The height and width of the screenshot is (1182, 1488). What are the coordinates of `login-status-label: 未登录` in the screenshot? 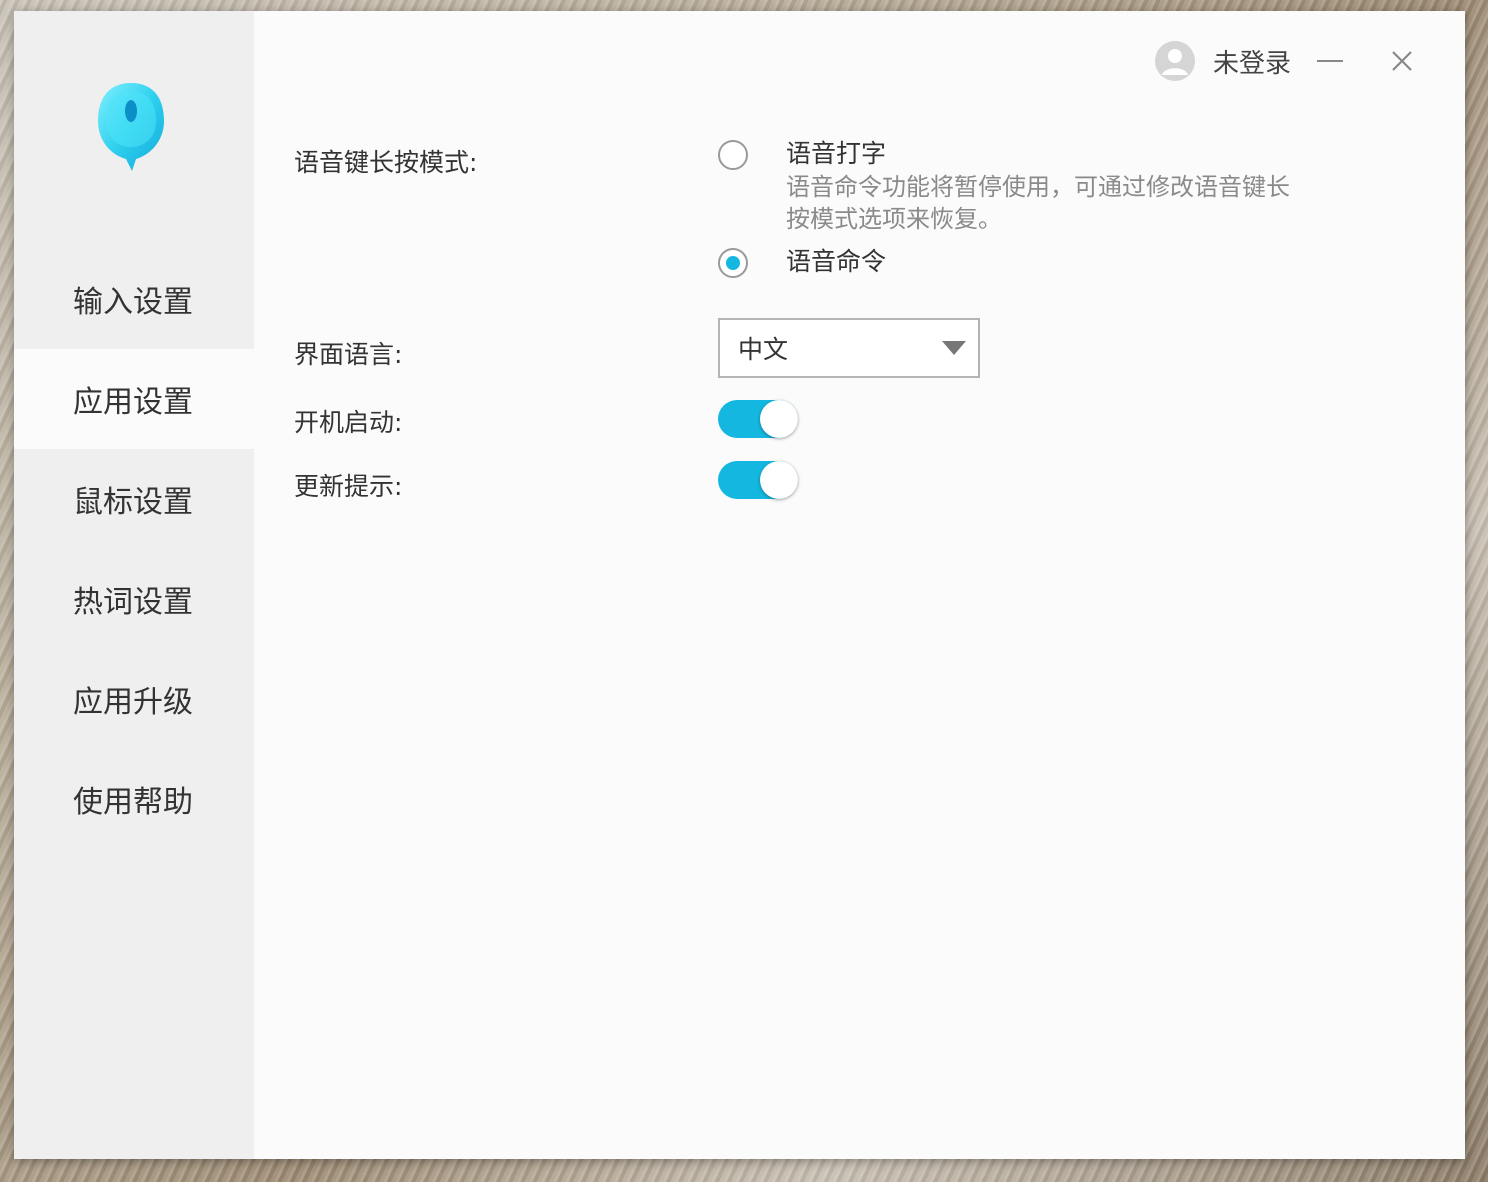 It's located at (1251, 63).